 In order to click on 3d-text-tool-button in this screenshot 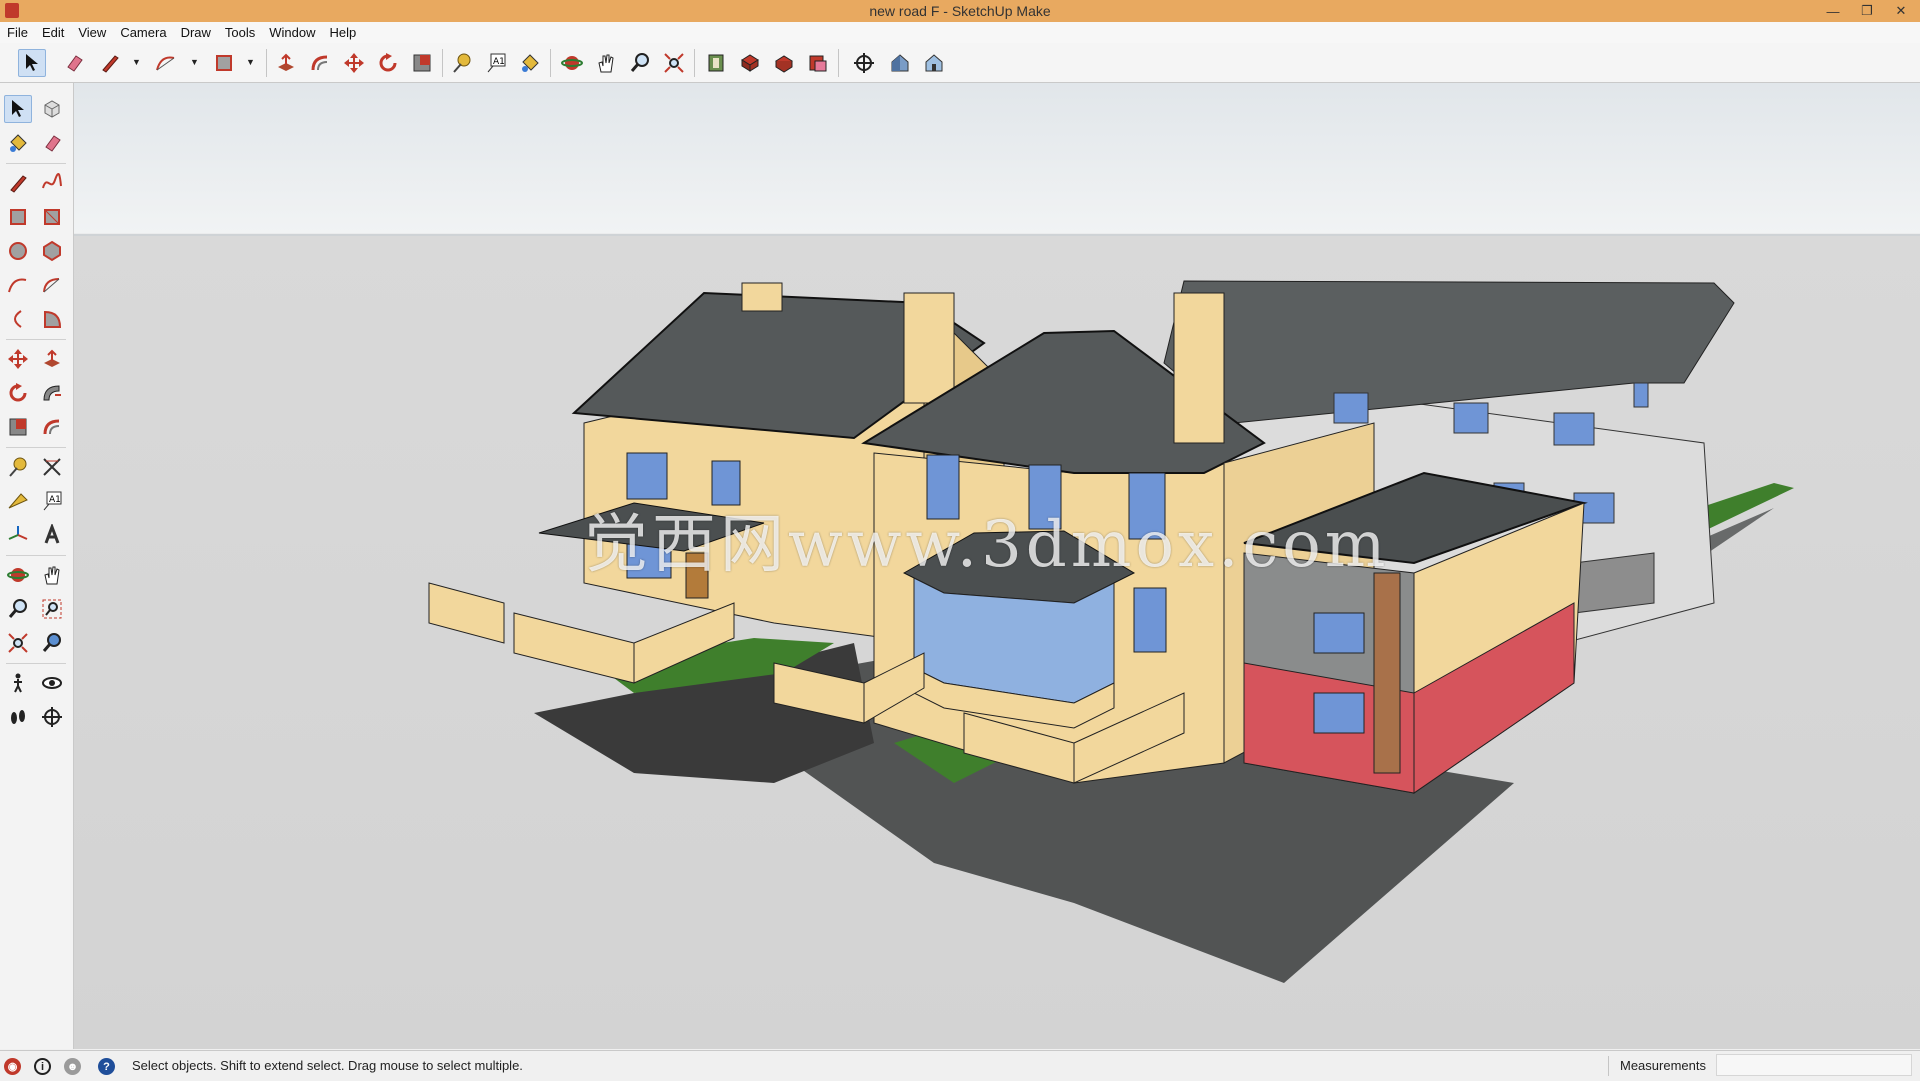, I will do `click(52, 535)`.